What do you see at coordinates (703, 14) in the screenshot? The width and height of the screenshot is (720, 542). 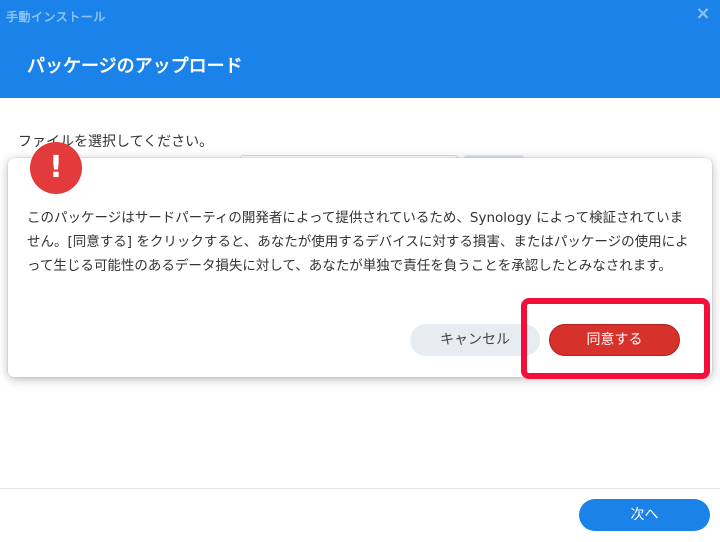 I see `close-icon: ×` at bounding box center [703, 14].